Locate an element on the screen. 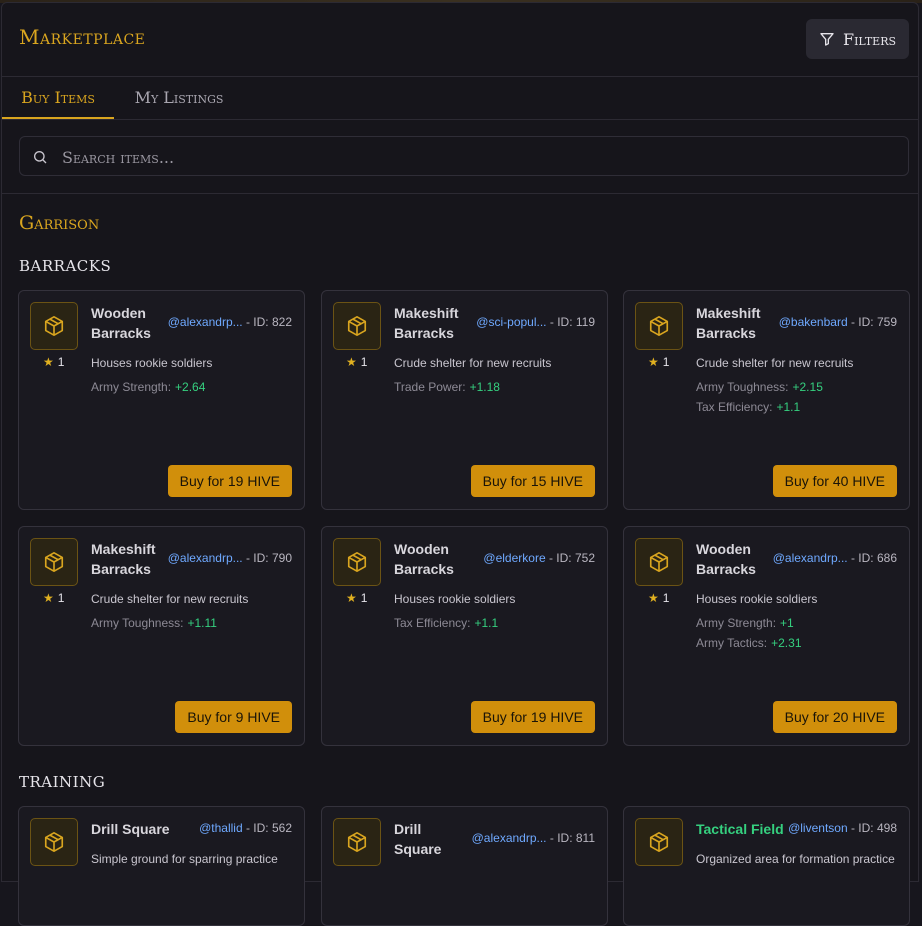 The image size is (922, 926). item-stats: Army Strength: +2.64 is located at coordinates (148, 390).